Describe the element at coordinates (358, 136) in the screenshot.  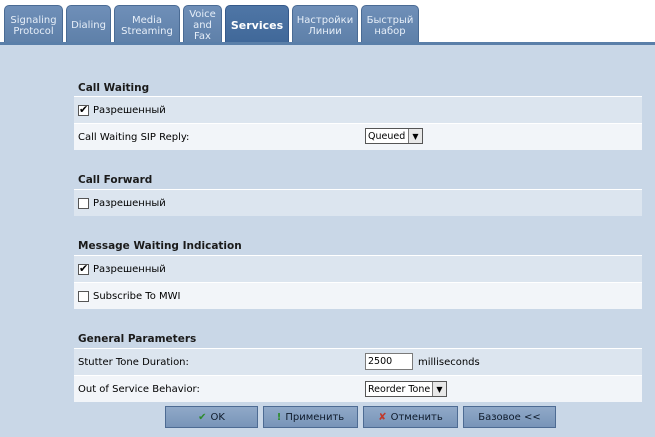
I see `call-waiting-sip-reply-row: Call Waiting SIP Reply:` at that location.